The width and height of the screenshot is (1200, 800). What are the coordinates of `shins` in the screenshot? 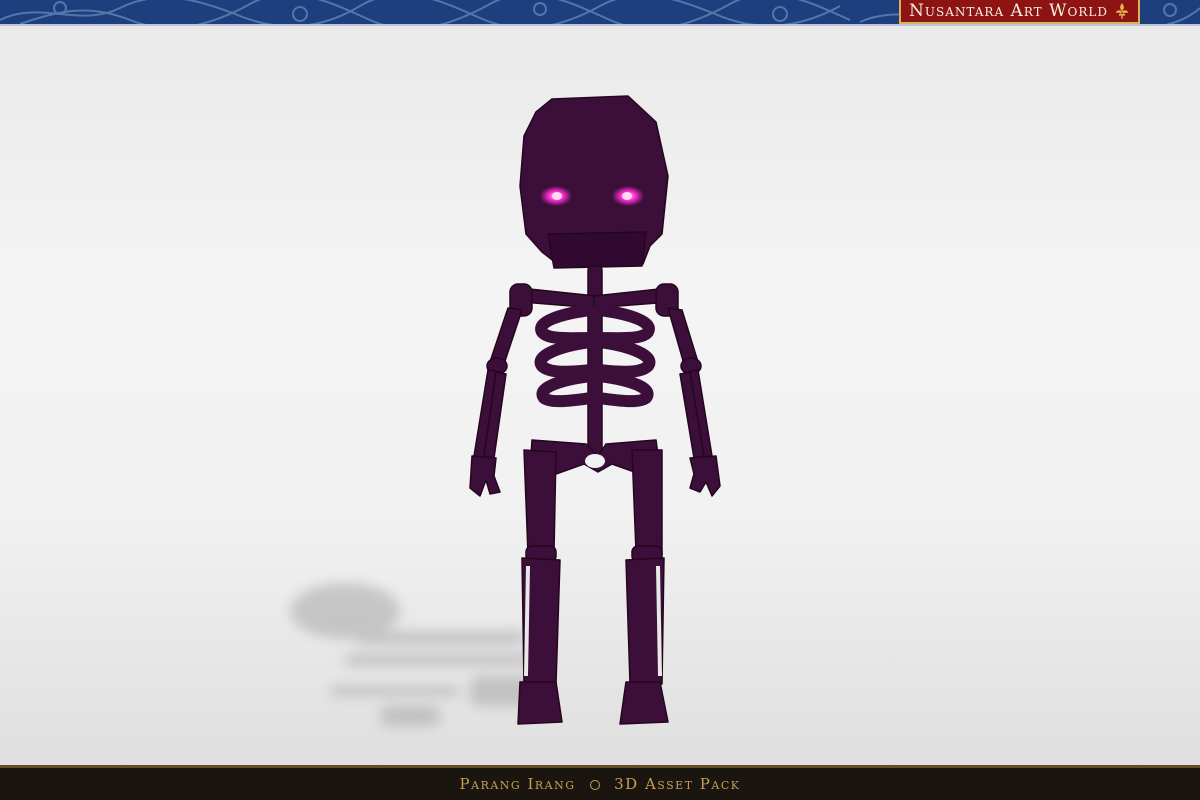 It's located at (593, 621).